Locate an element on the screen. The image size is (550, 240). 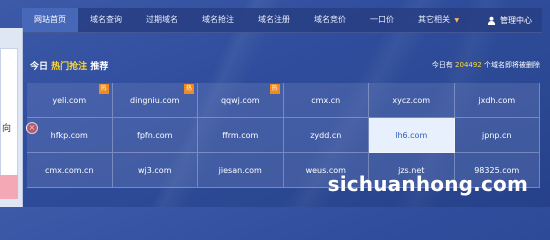
domain-name: jiesan.com is located at coordinates (240, 170).